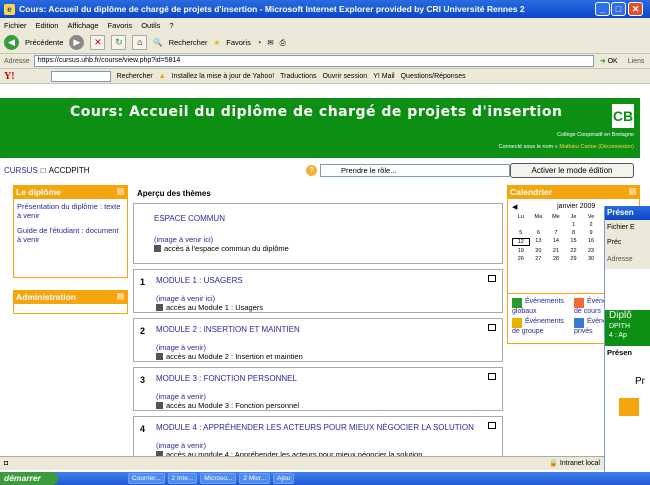 Image resolution: width=650 pixels, height=485 pixels. Describe the element at coordinates (521, 259) in the screenshot. I see `calendar-day-cell: 26` at that location.